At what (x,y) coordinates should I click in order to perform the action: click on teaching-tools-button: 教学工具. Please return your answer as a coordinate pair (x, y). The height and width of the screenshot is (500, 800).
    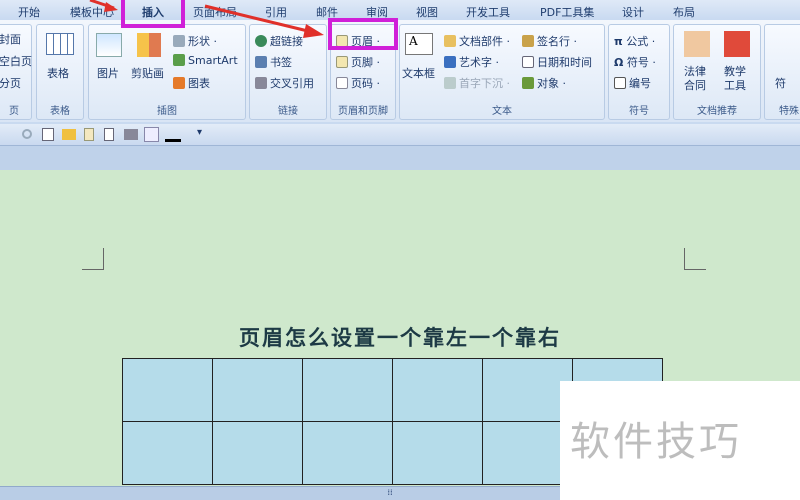
    Looking at the image, I should click on (737, 79).